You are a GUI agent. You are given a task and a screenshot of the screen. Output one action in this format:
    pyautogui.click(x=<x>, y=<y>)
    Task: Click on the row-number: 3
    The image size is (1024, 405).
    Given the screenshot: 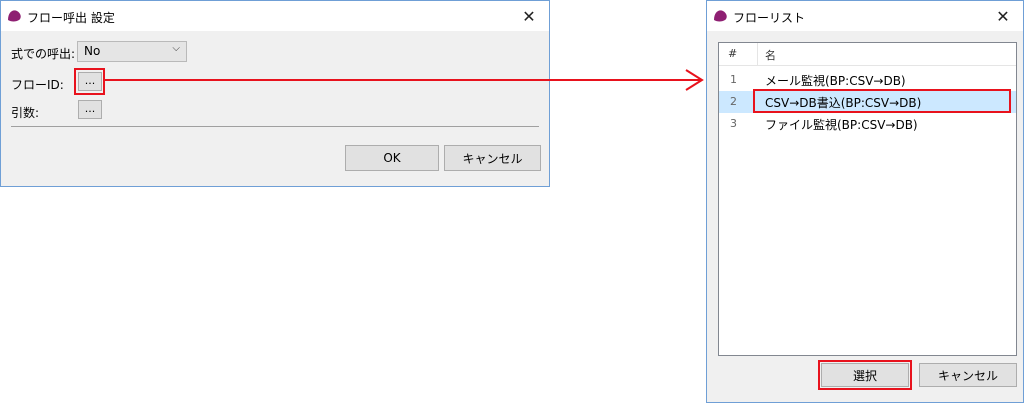 What is the action you would take?
    pyautogui.click(x=733, y=123)
    